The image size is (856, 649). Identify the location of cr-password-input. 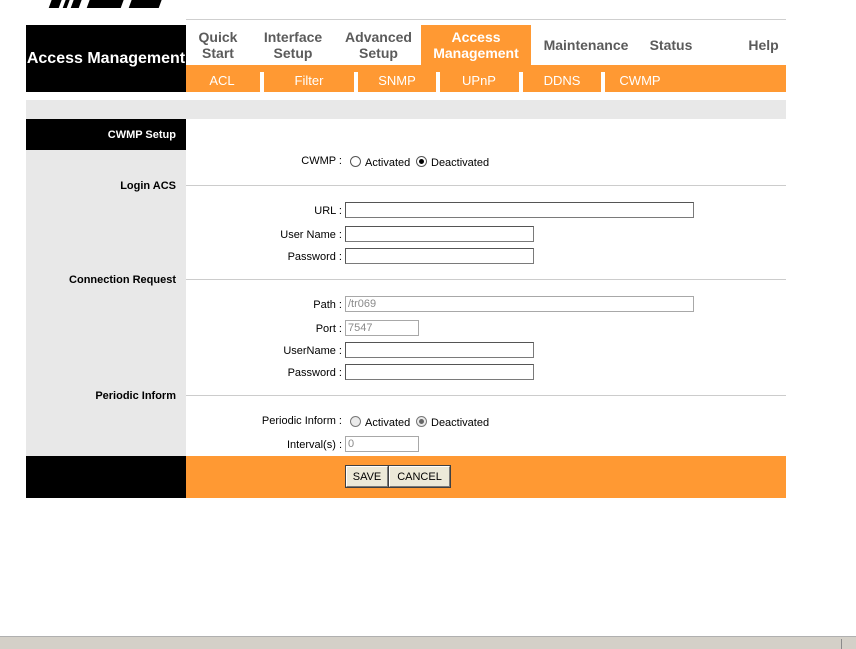
(439, 372).